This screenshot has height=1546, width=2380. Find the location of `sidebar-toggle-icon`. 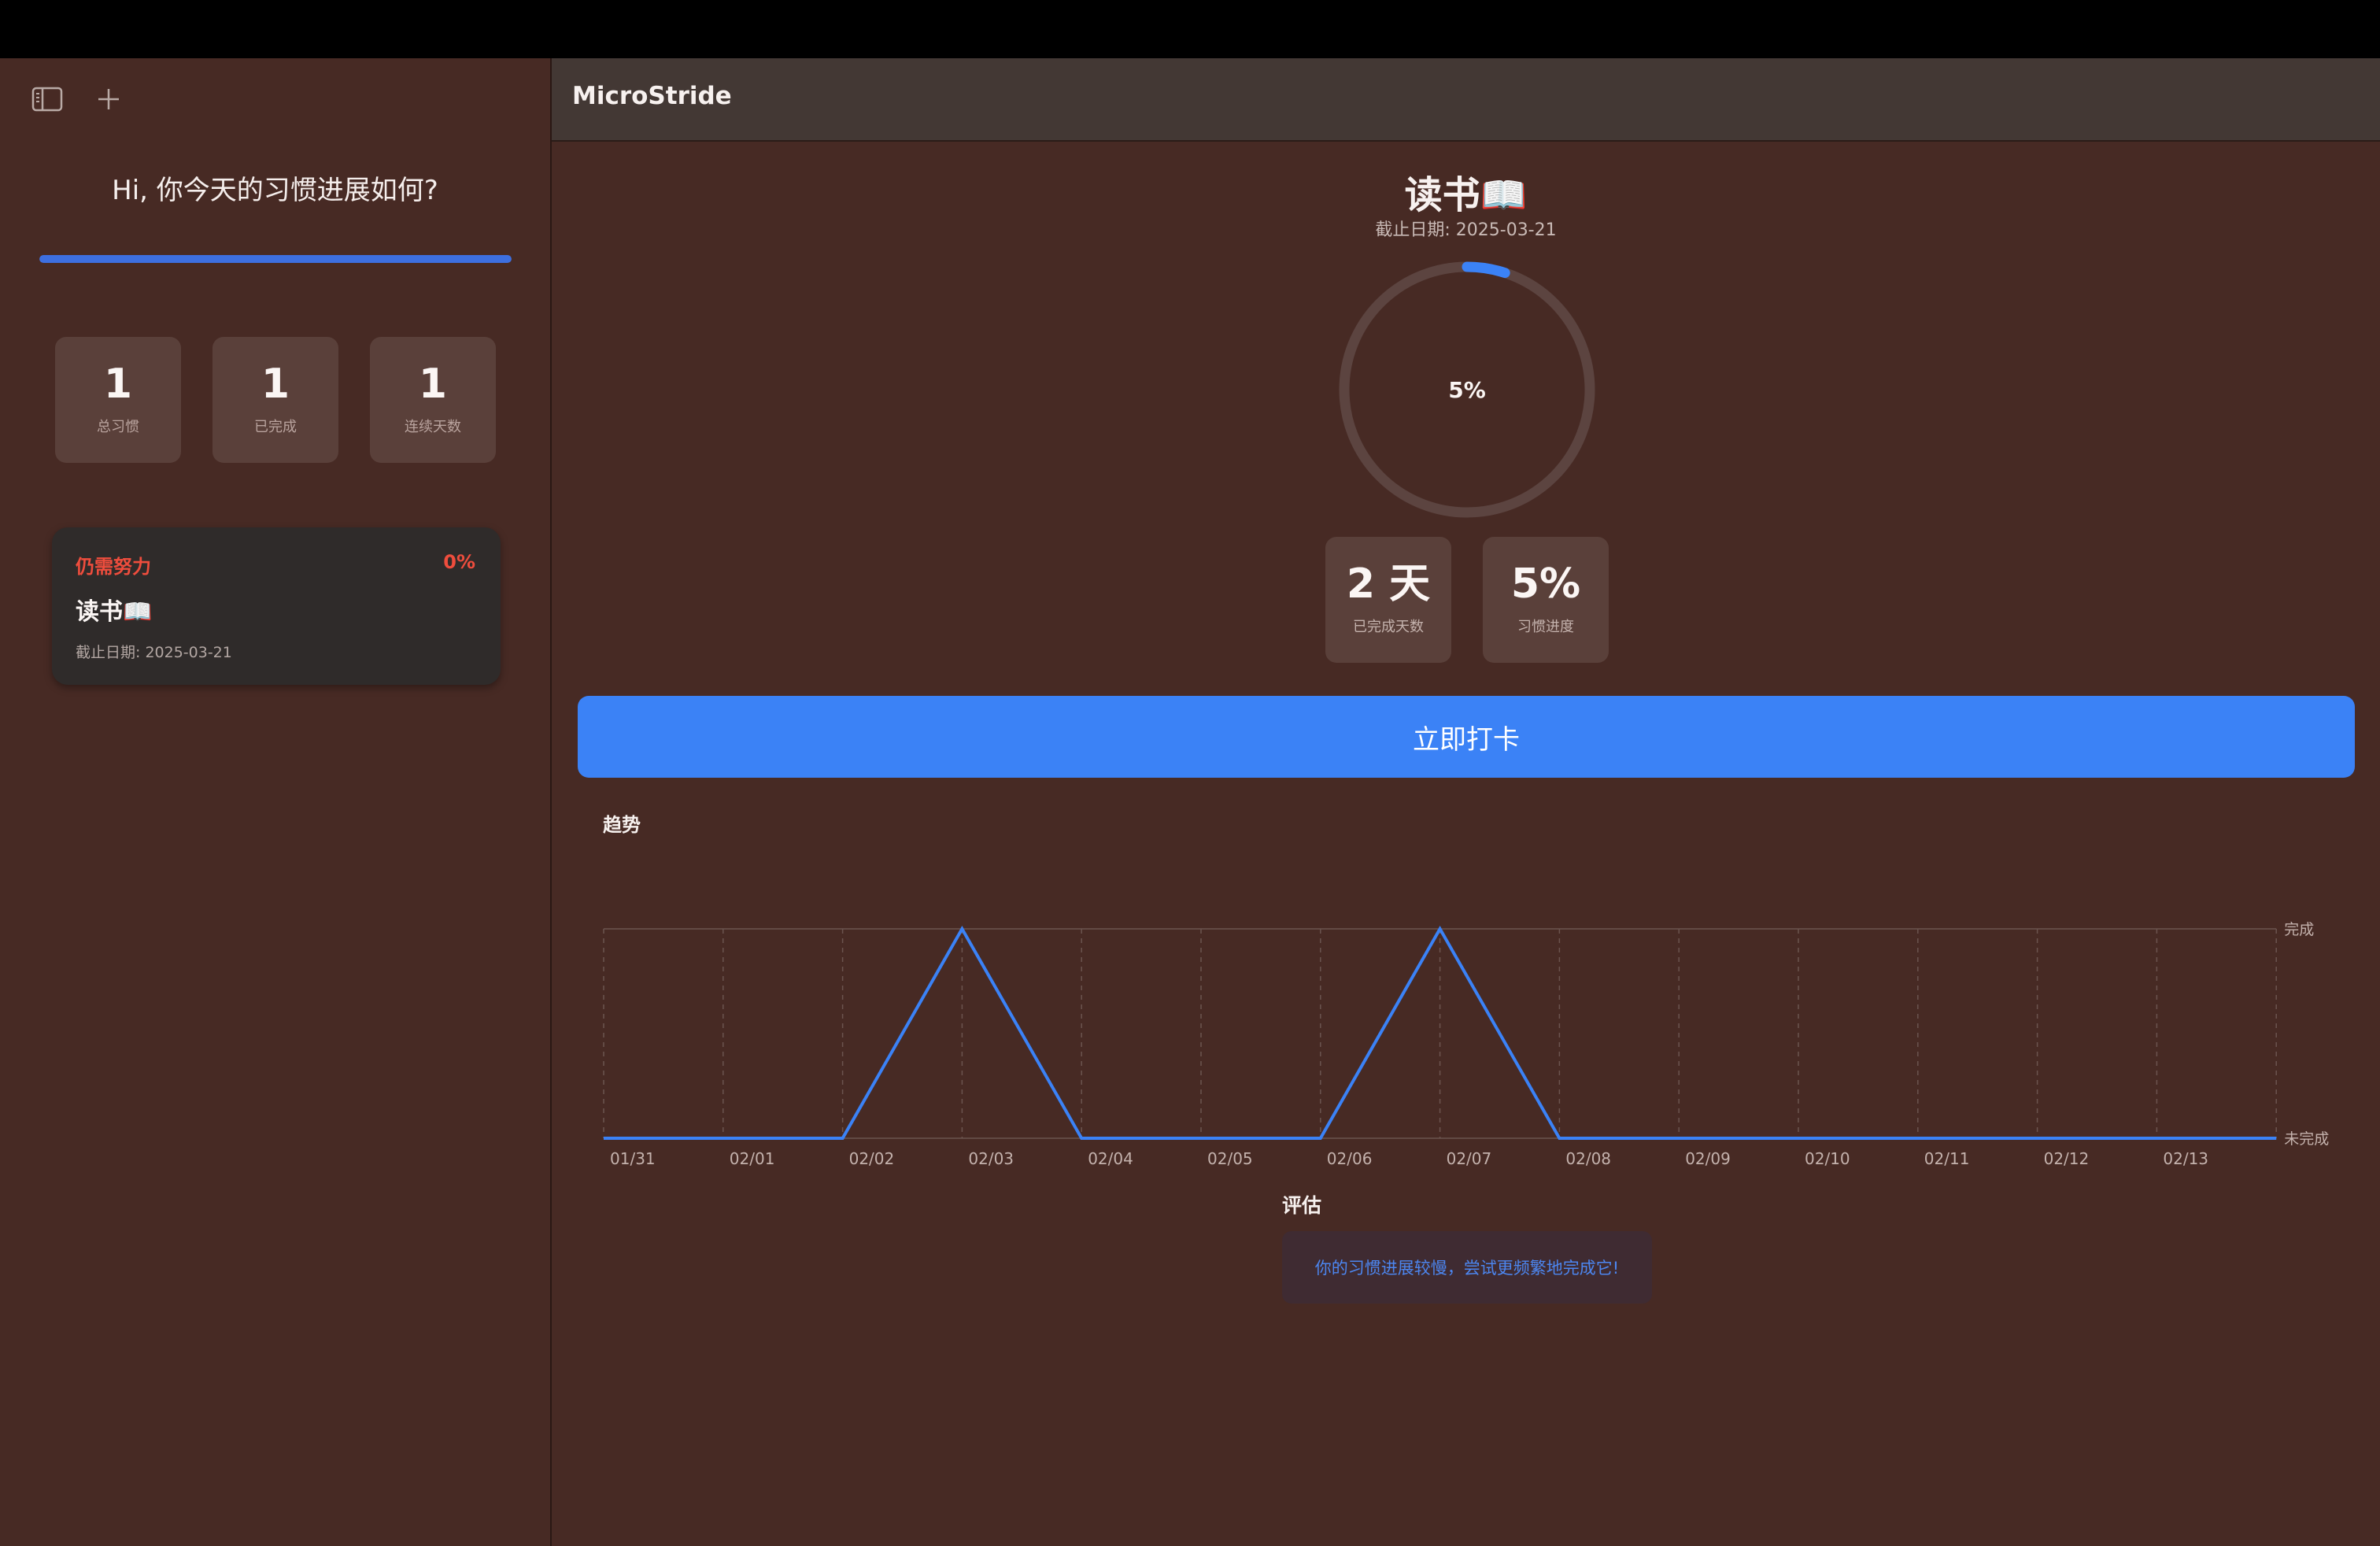

sidebar-toggle-icon is located at coordinates (47, 99).